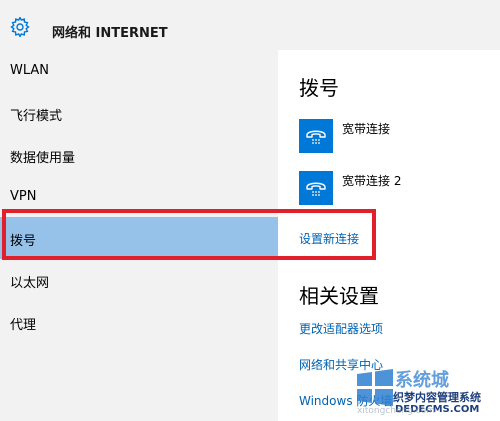  What do you see at coordinates (345, 400) in the screenshot?
I see `related-link-windows-firewall: Windows 防火墙` at bounding box center [345, 400].